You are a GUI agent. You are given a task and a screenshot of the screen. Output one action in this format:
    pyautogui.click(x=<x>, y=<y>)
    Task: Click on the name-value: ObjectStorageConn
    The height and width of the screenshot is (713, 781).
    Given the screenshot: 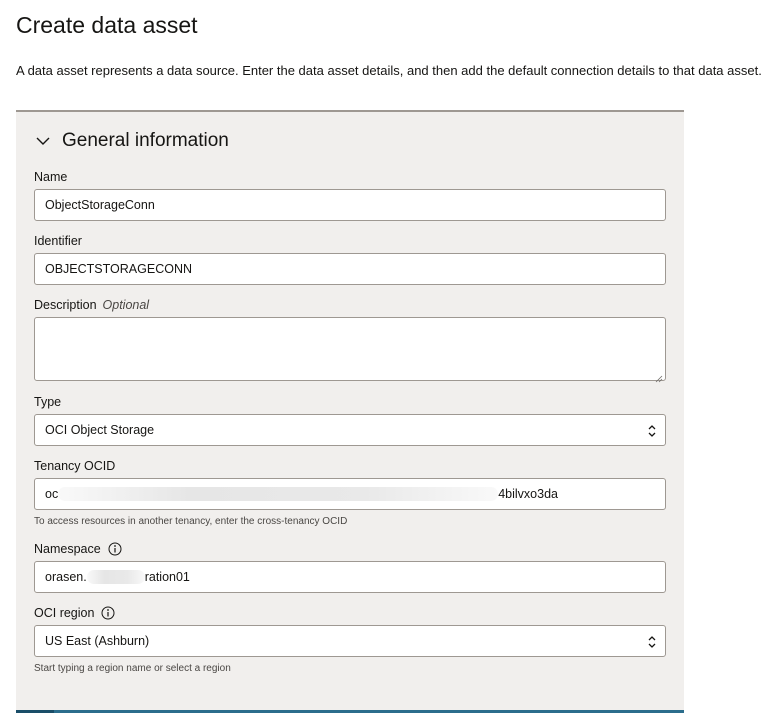 What is the action you would take?
    pyautogui.click(x=100, y=205)
    